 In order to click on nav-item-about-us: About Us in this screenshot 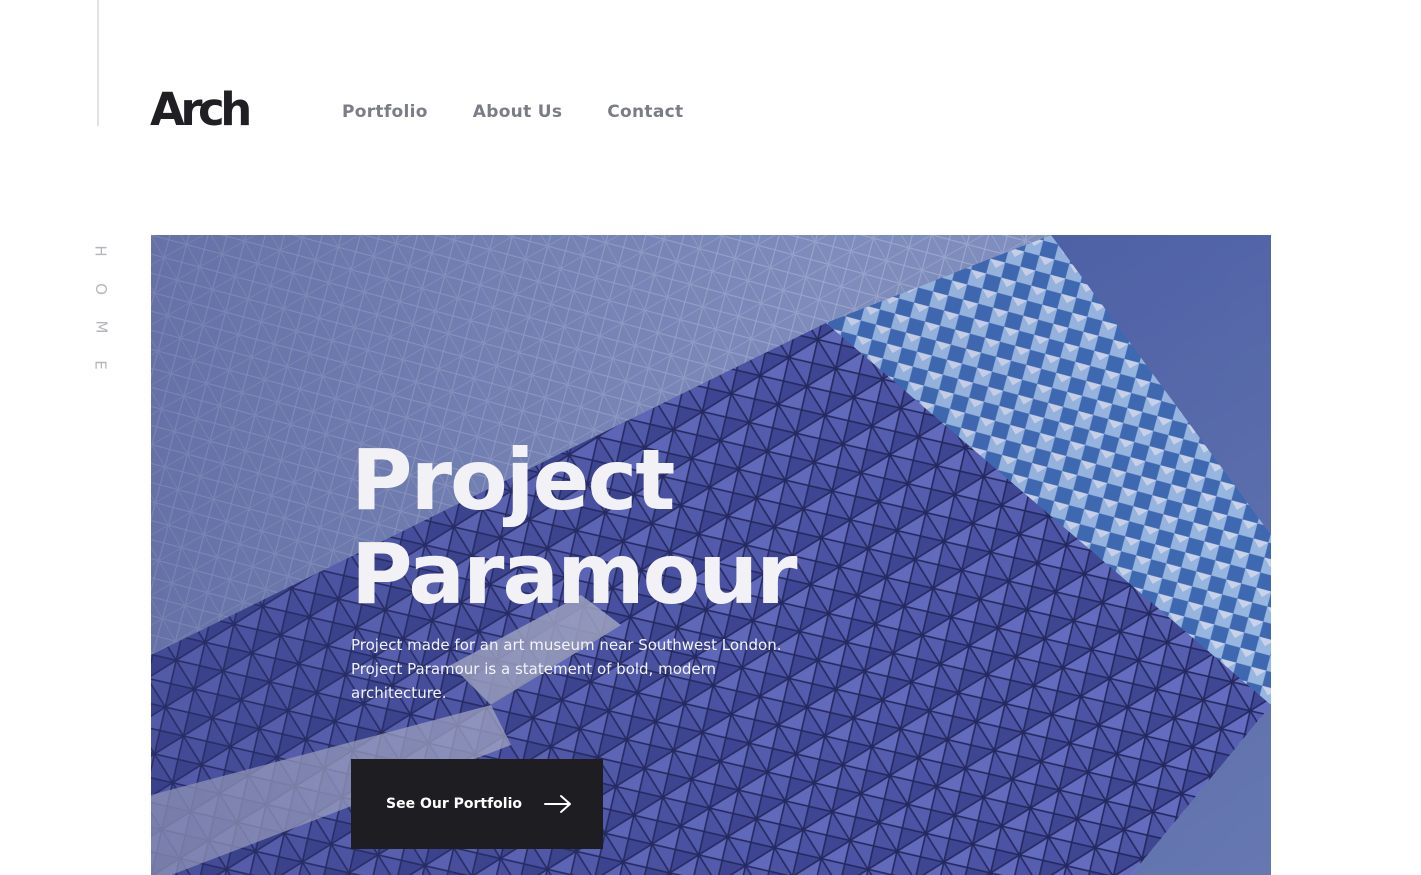, I will do `click(517, 112)`.